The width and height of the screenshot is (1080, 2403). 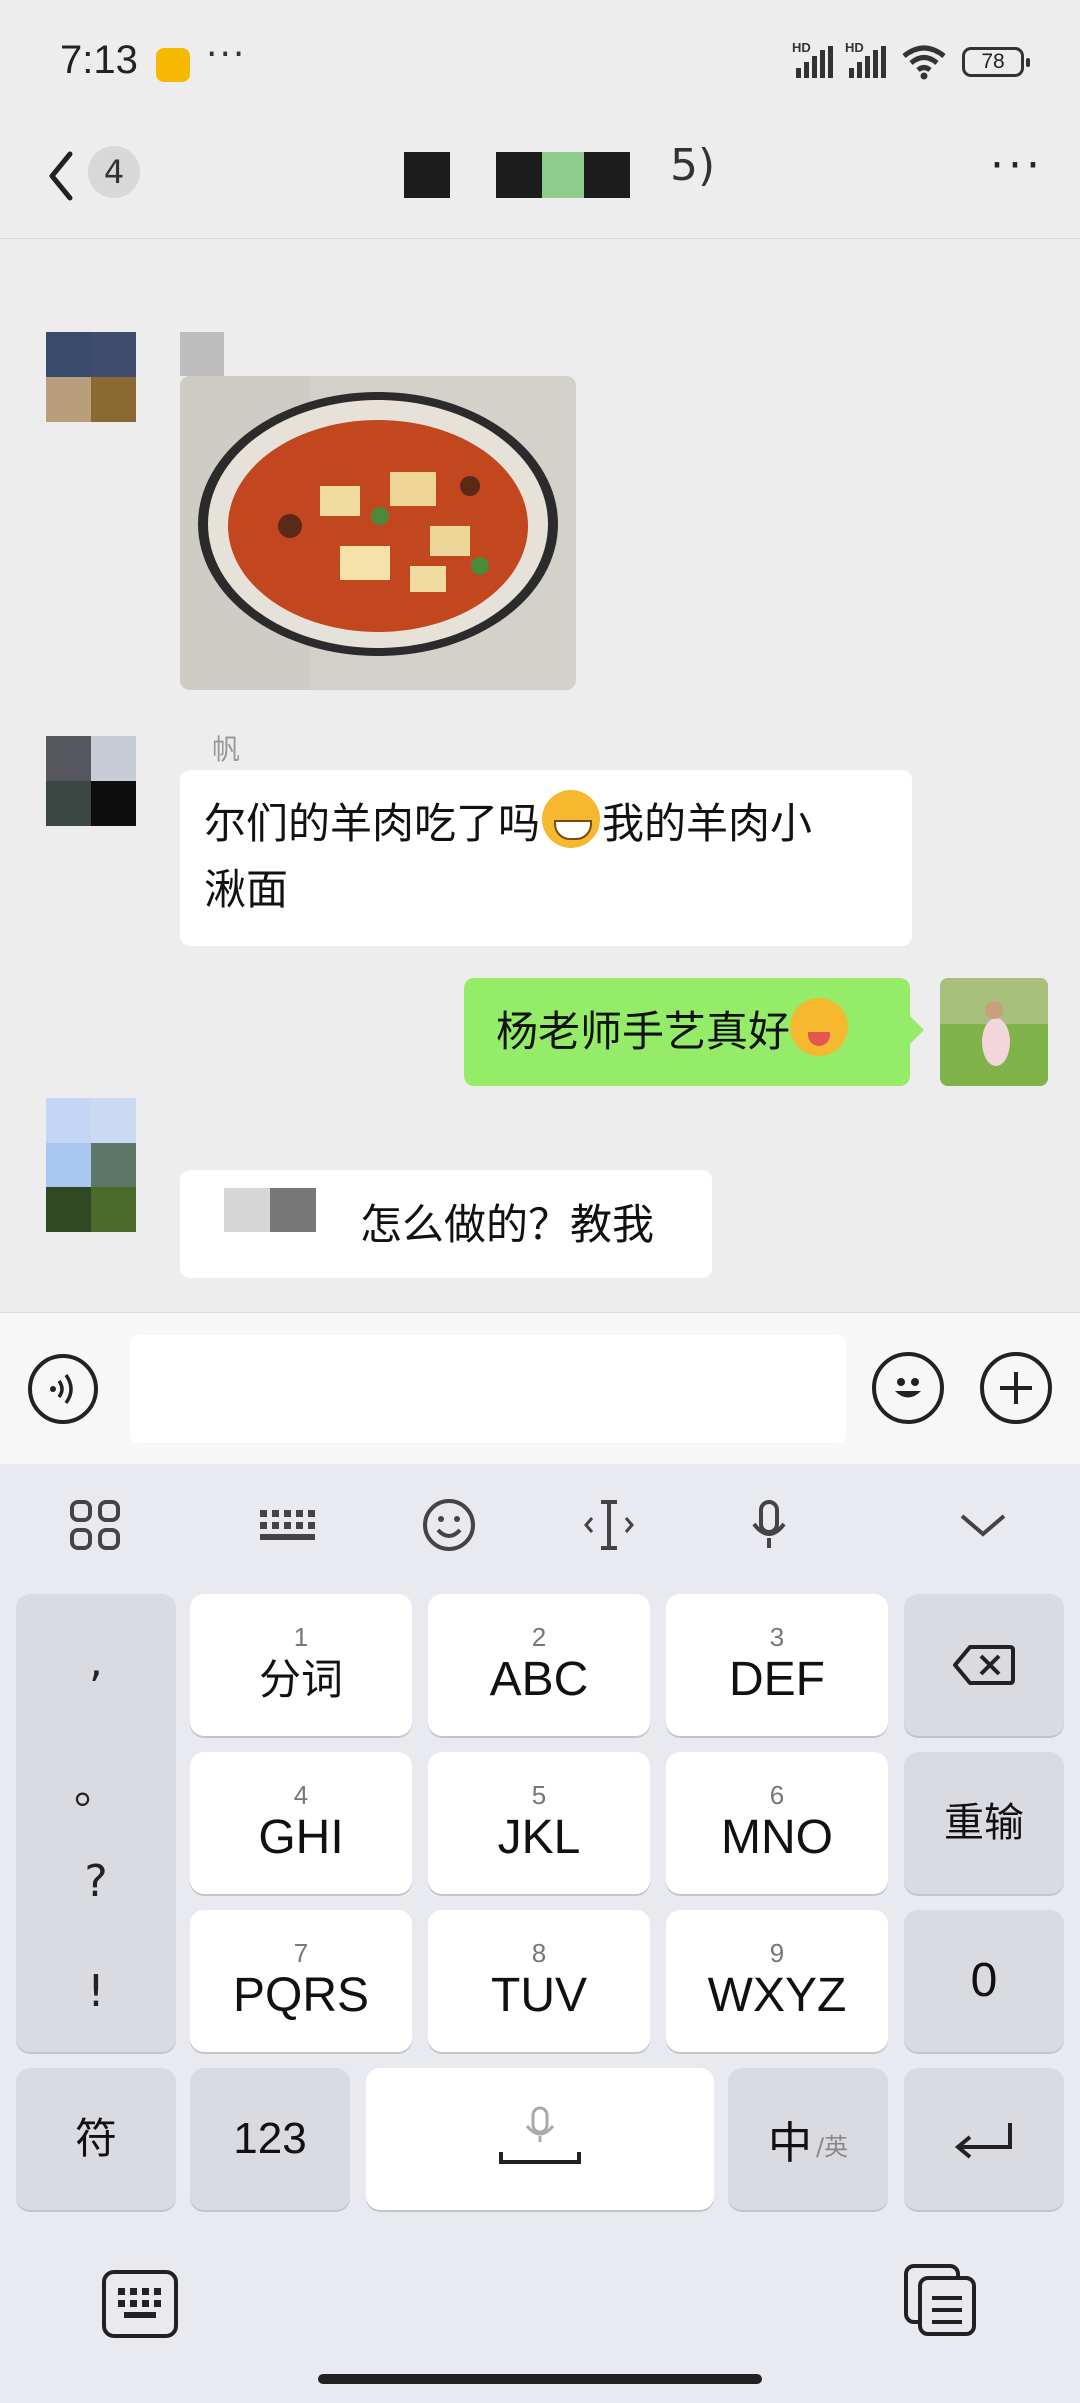 What do you see at coordinates (226, 54) in the screenshot?
I see `more-notifications-icon: ···` at bounding box center [226, 54].